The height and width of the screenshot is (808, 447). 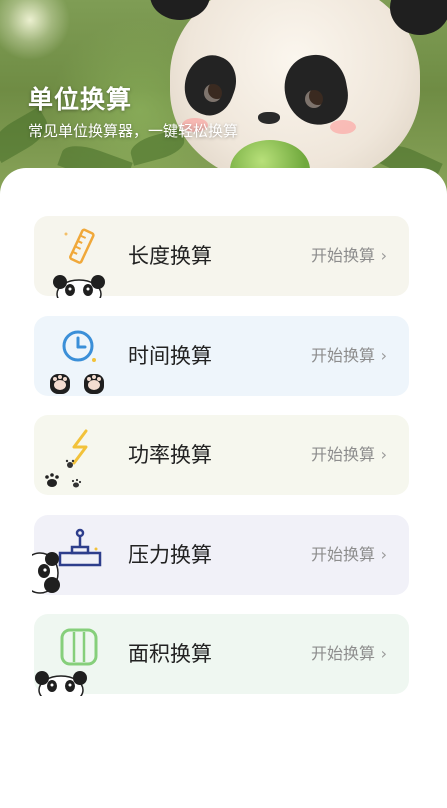 What do you see at coordinates (170, 356) in the screenshot?
I see `card-label: 时间换算` at bounding box center [170, 356].